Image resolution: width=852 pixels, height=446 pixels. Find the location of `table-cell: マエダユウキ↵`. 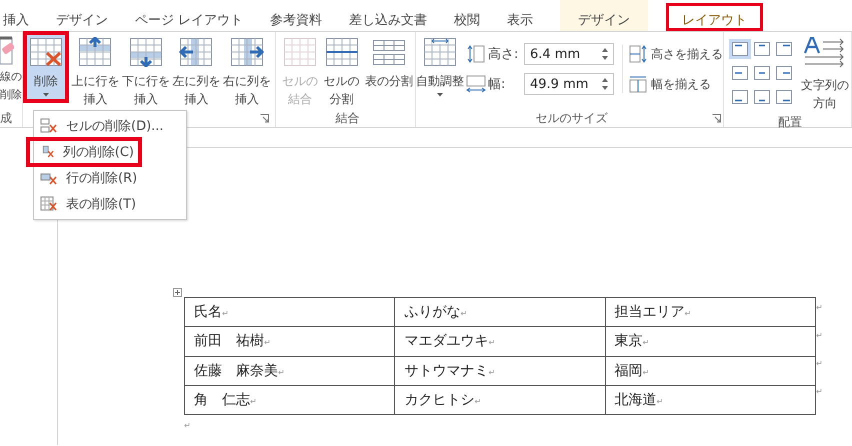

table-cell: マエダユウキ↵ is located at coordinates (500, 341).